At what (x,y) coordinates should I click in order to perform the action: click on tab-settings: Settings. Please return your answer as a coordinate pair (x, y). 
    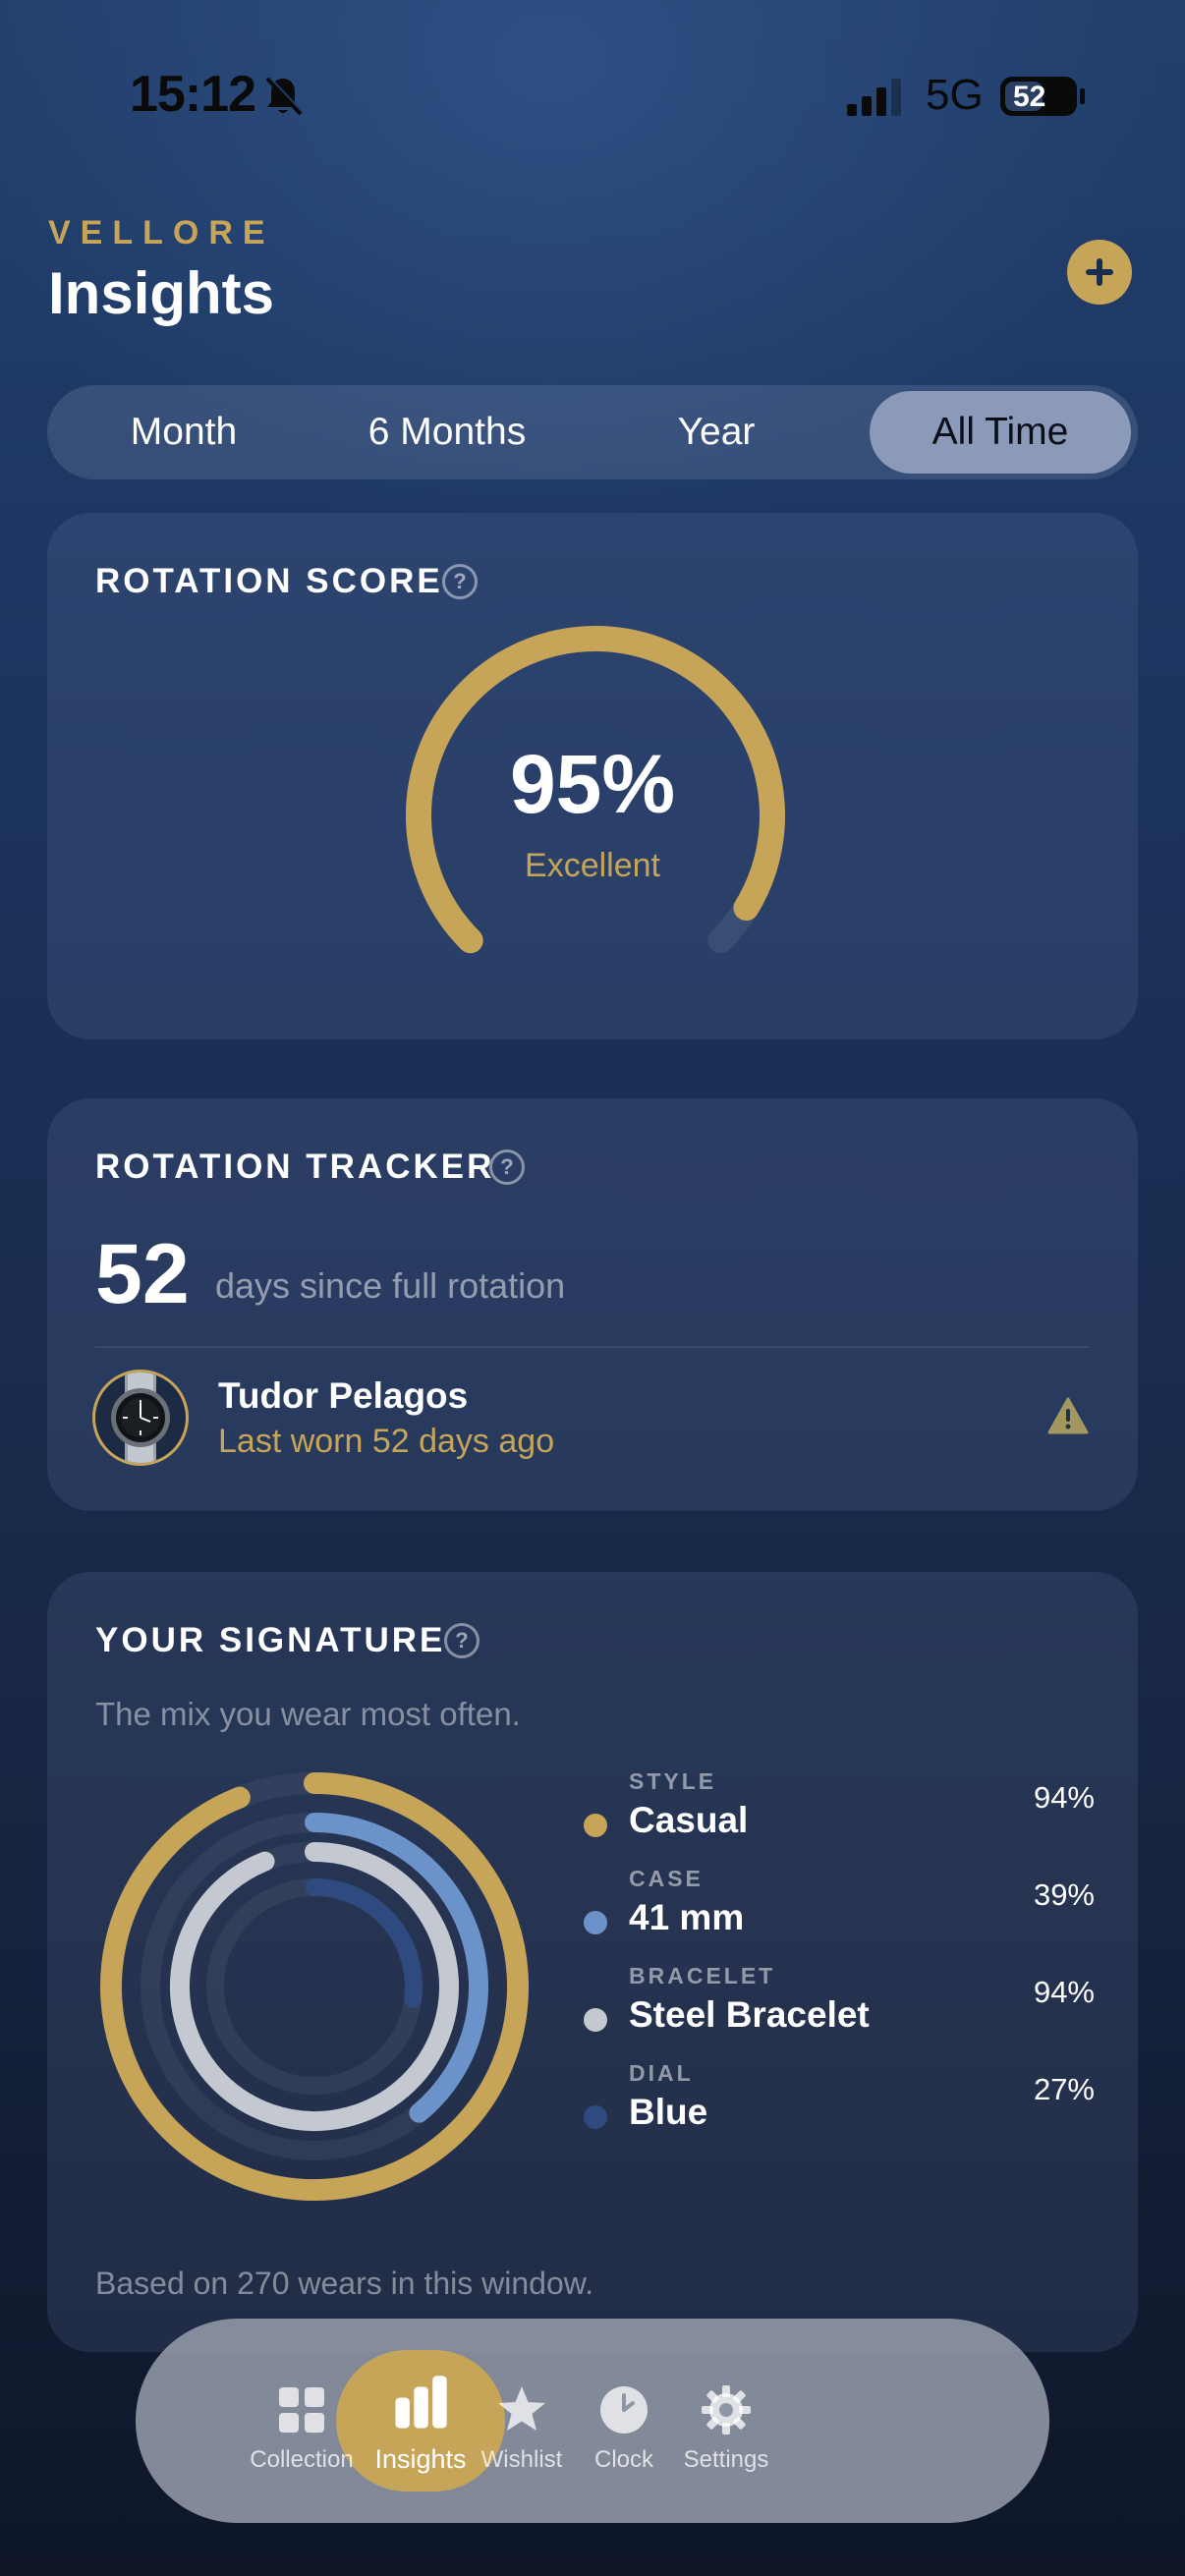
    Looking at the image, I should click on (726, 2421).